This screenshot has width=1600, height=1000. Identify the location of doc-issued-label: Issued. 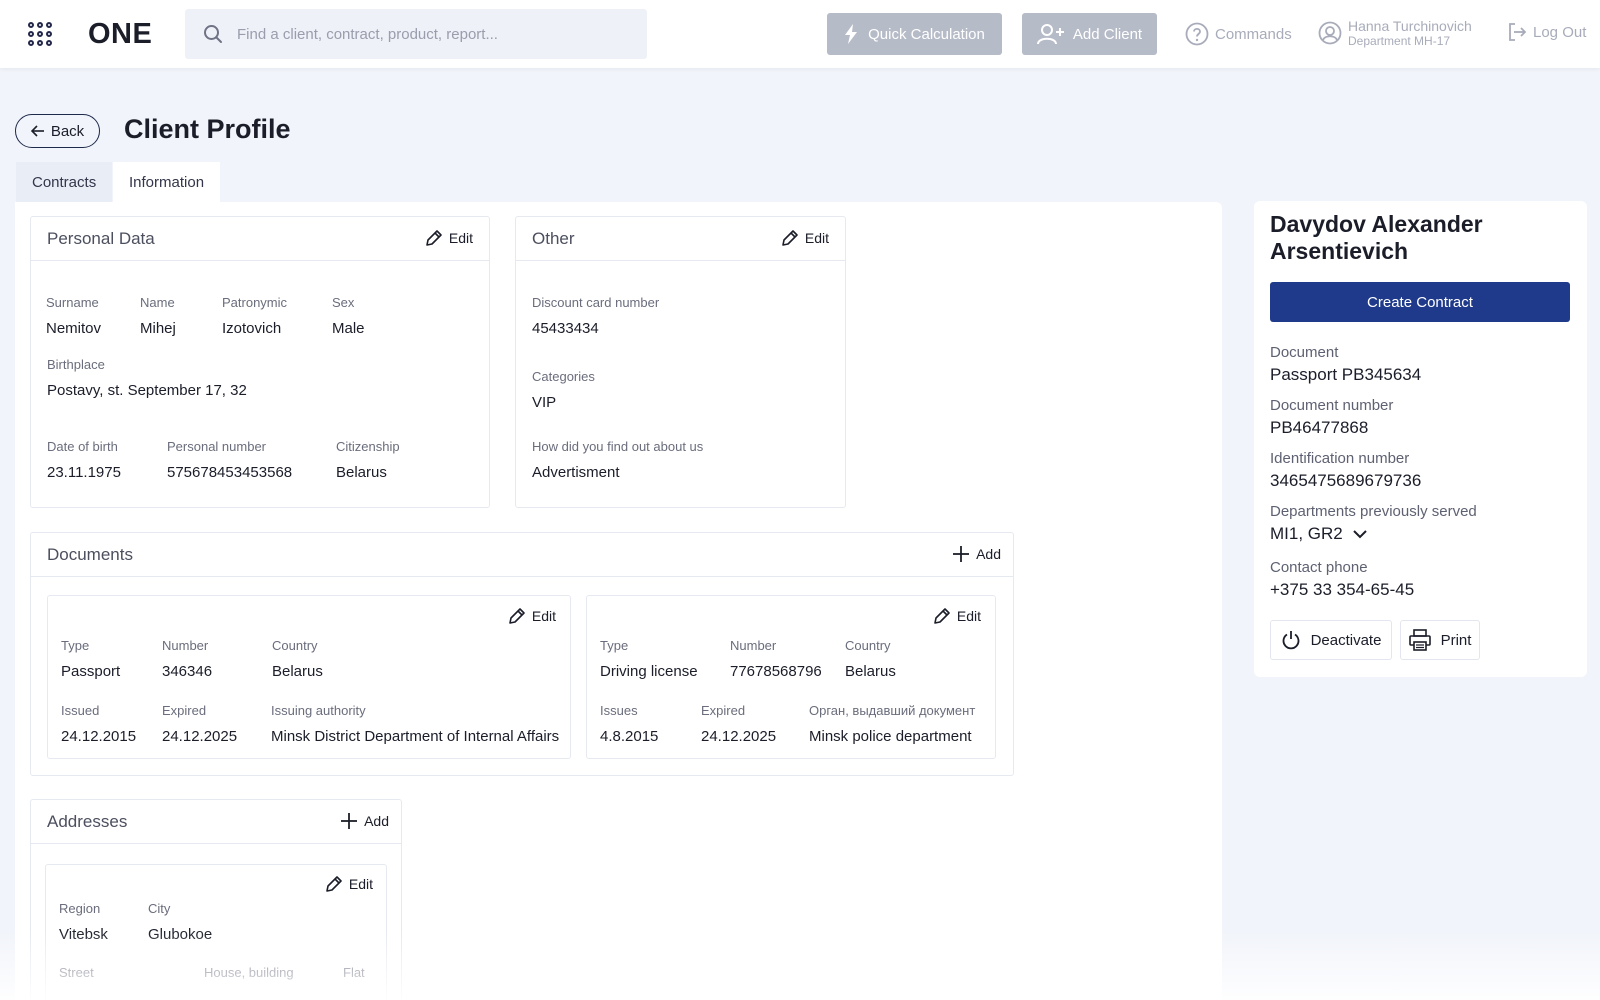
(80, 710).